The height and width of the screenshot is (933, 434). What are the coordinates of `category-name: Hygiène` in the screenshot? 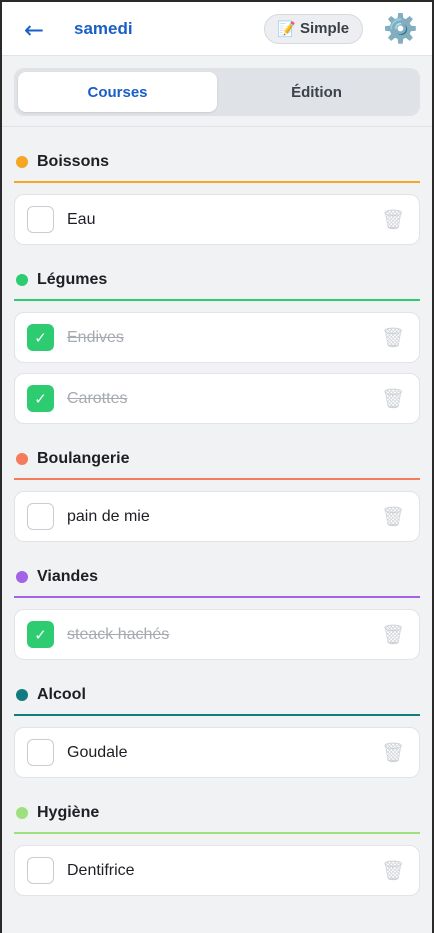 It's located at (68, 812).